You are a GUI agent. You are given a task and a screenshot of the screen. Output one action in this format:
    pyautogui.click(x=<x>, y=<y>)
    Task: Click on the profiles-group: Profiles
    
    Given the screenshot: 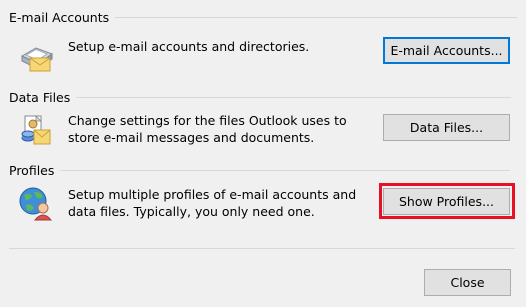 What is the action you would take?
    pyautogui.click(x=260, y=170)
    